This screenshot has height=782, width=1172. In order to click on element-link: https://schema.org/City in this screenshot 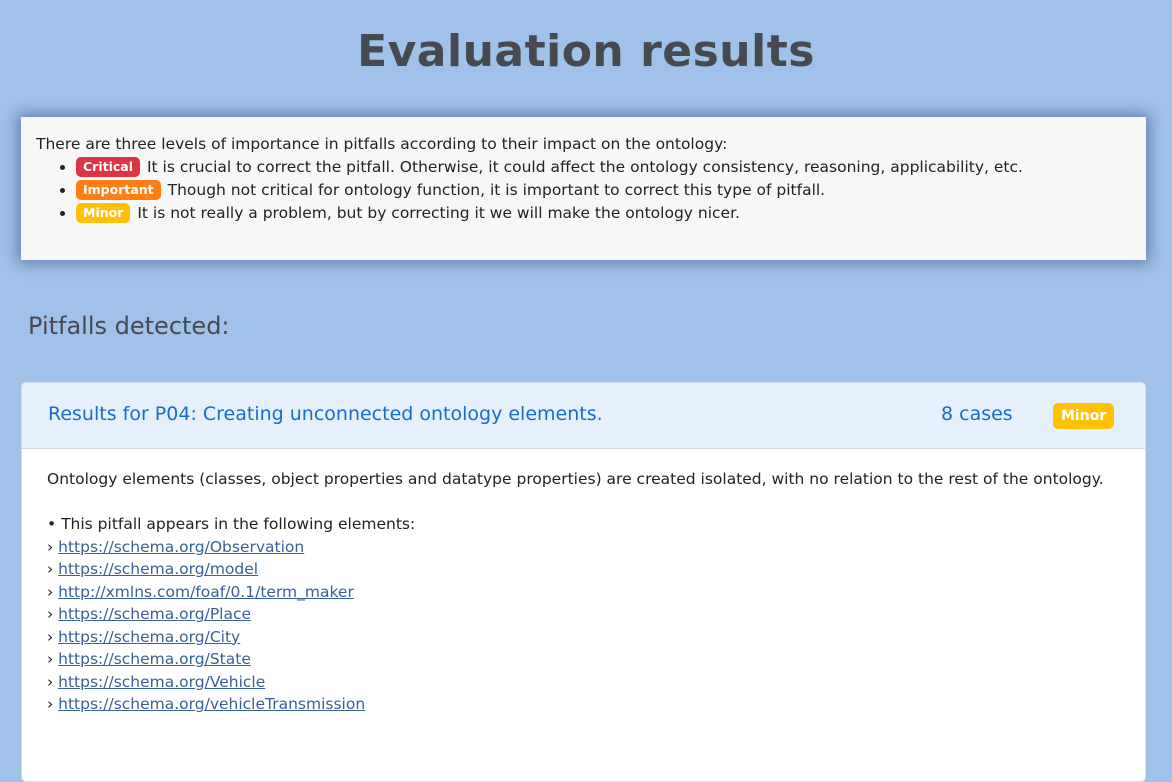, I will do `click(149, 637)`.